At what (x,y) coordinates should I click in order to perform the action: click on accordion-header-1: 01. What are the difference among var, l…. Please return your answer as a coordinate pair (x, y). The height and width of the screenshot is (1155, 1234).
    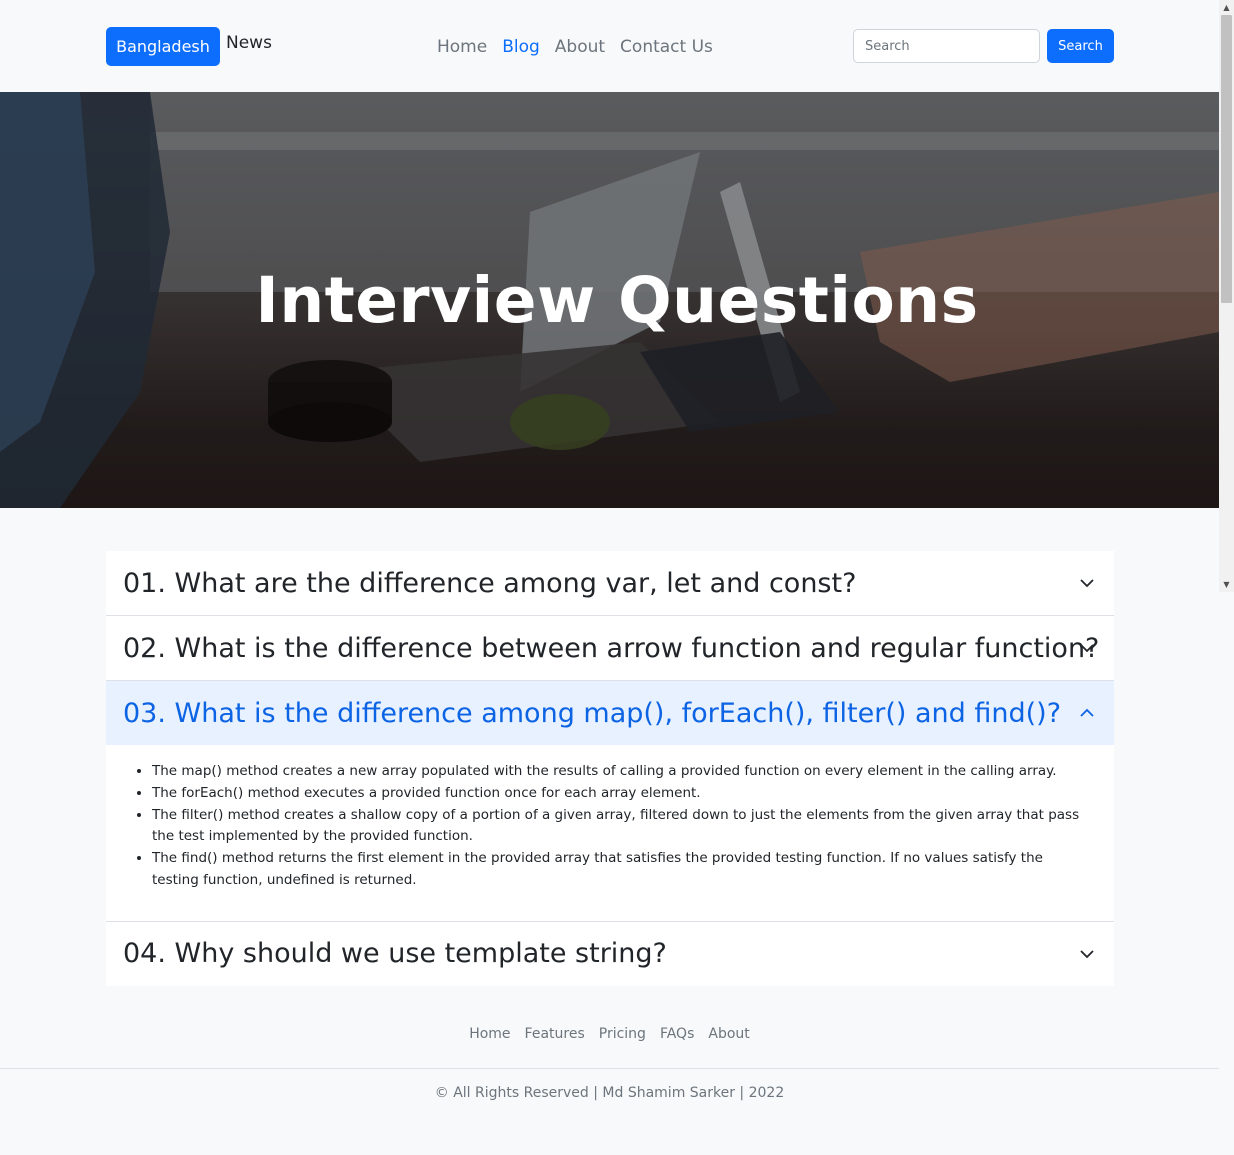
    Looking at the image, I should click on (610, 583).